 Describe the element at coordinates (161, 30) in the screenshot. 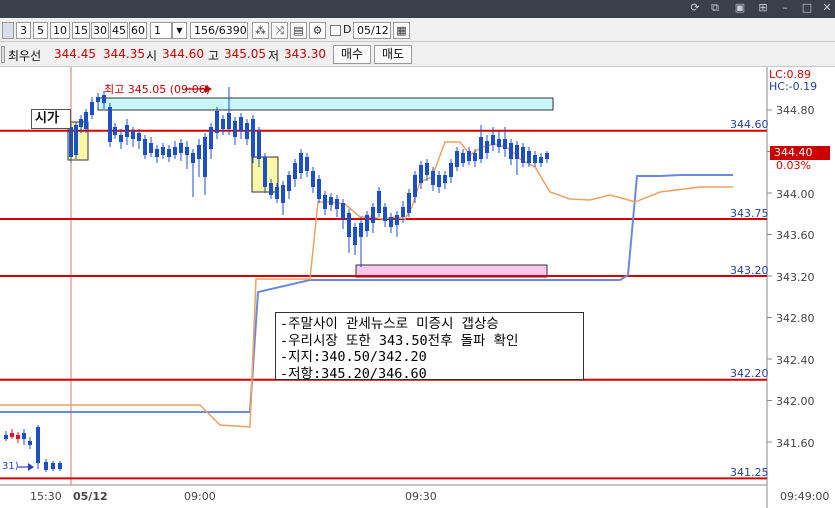

I see `interval-input: 1` at that location.